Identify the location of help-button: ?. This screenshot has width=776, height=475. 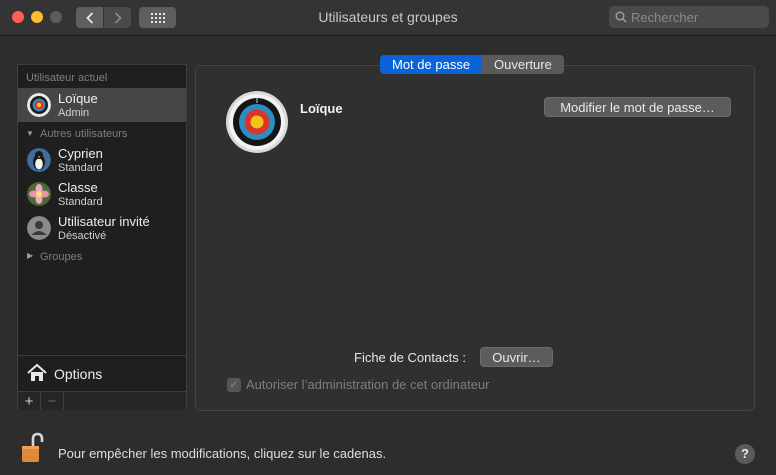
(745, 454).